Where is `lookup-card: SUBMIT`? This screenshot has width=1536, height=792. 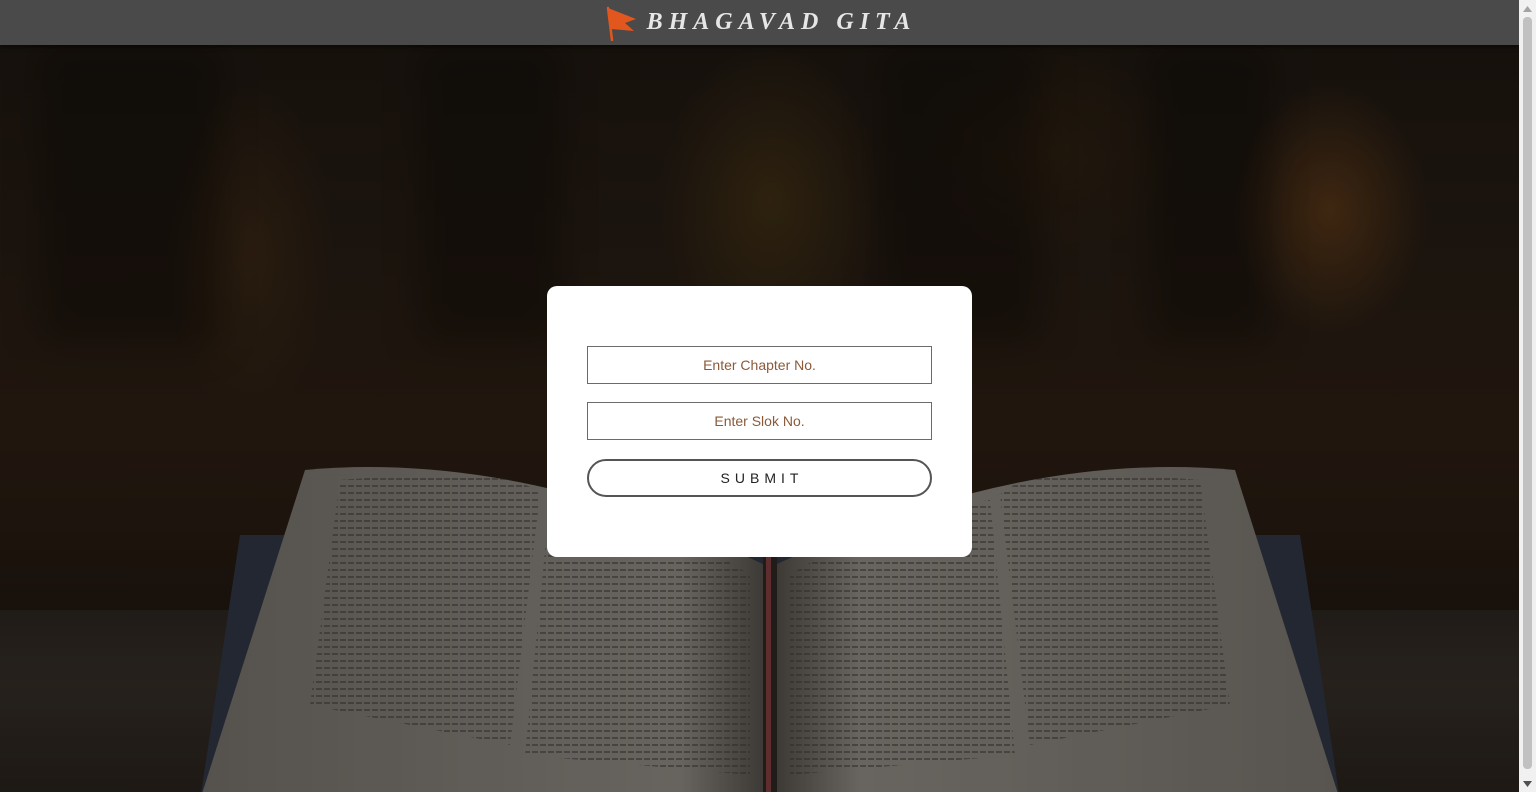 lookup-card: SUBMIT is located at coordinates (759, 421).